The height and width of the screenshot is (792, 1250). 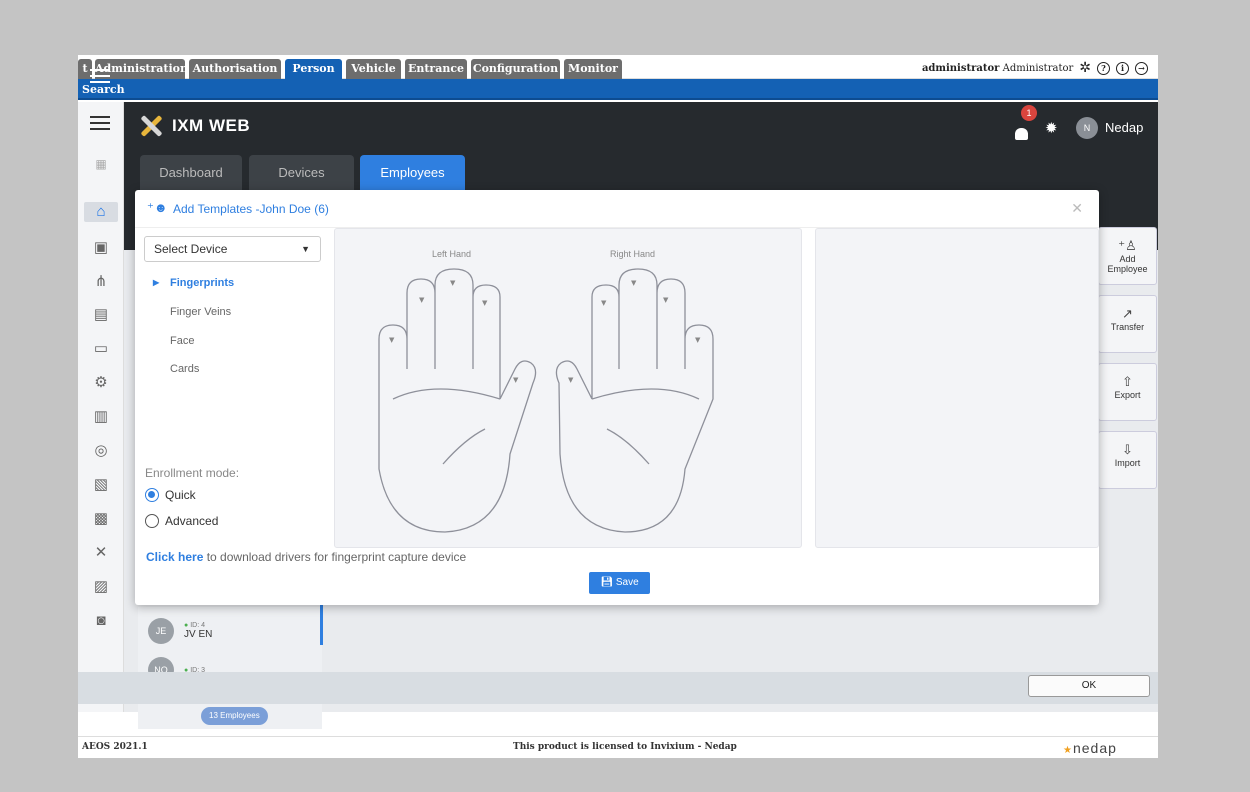 What do you see at coordinates (101, 282) in the screenshot?
I see `hierarchy-icon: ⋔` at bounding box center [101, 282].